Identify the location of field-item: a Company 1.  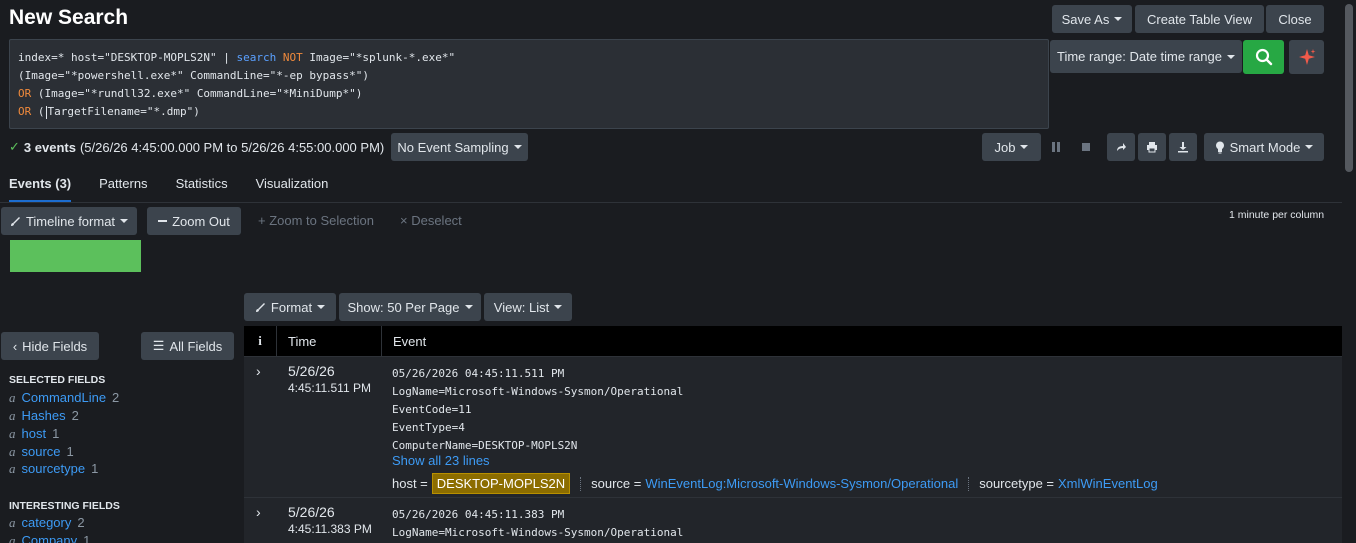
(49, 538).